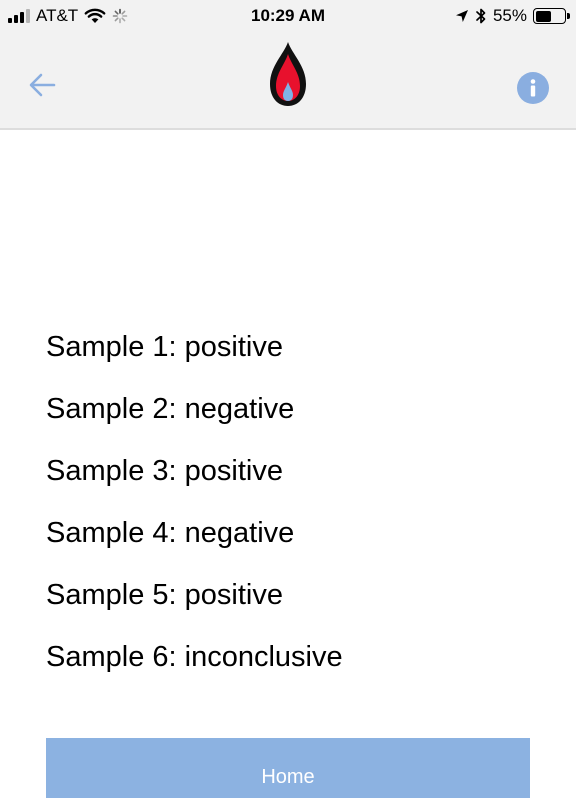 This screenshot has width=576, height=798. I want to click on battery-fill, so click(543, 16).